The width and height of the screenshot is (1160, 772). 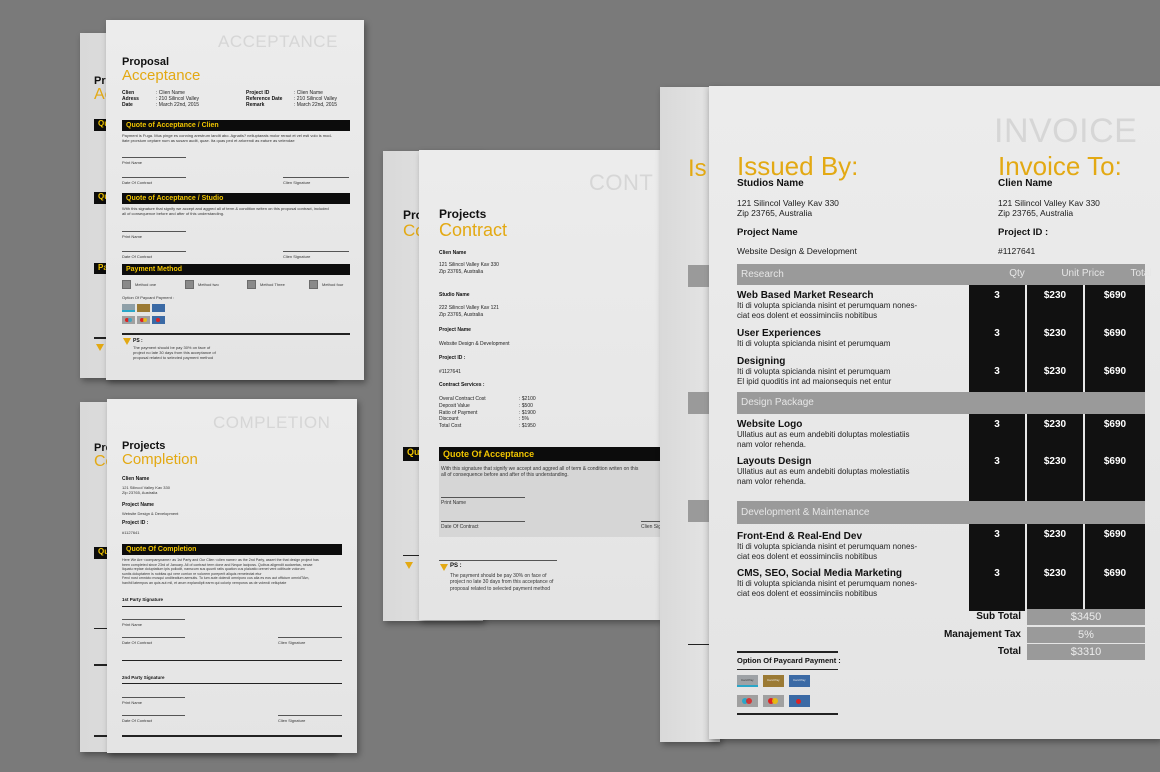 What do you see at coordinates (232, 549) in the screenshot?
I see `section-bar-completion: Quote Of Completion` at bounding box center [232, 549].